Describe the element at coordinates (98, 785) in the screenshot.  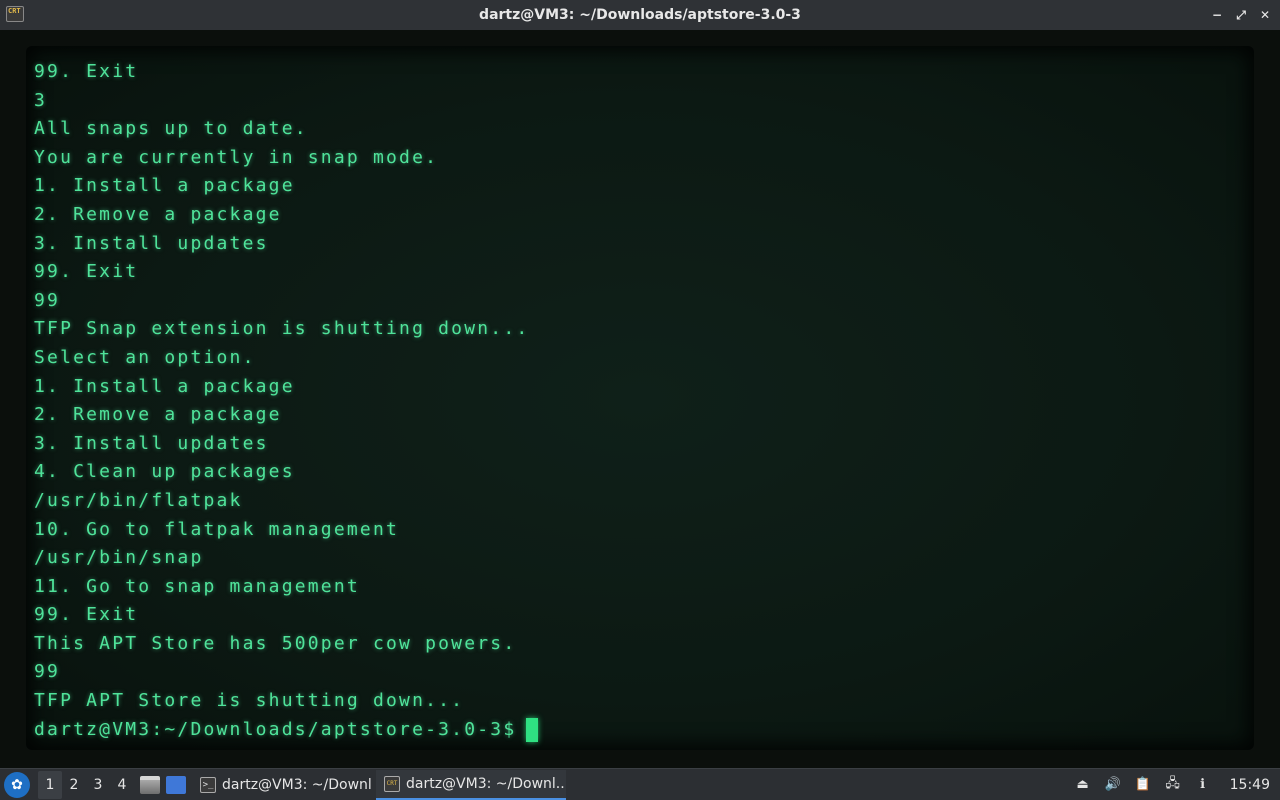
I see `desktop-3-button: 3` at that location.